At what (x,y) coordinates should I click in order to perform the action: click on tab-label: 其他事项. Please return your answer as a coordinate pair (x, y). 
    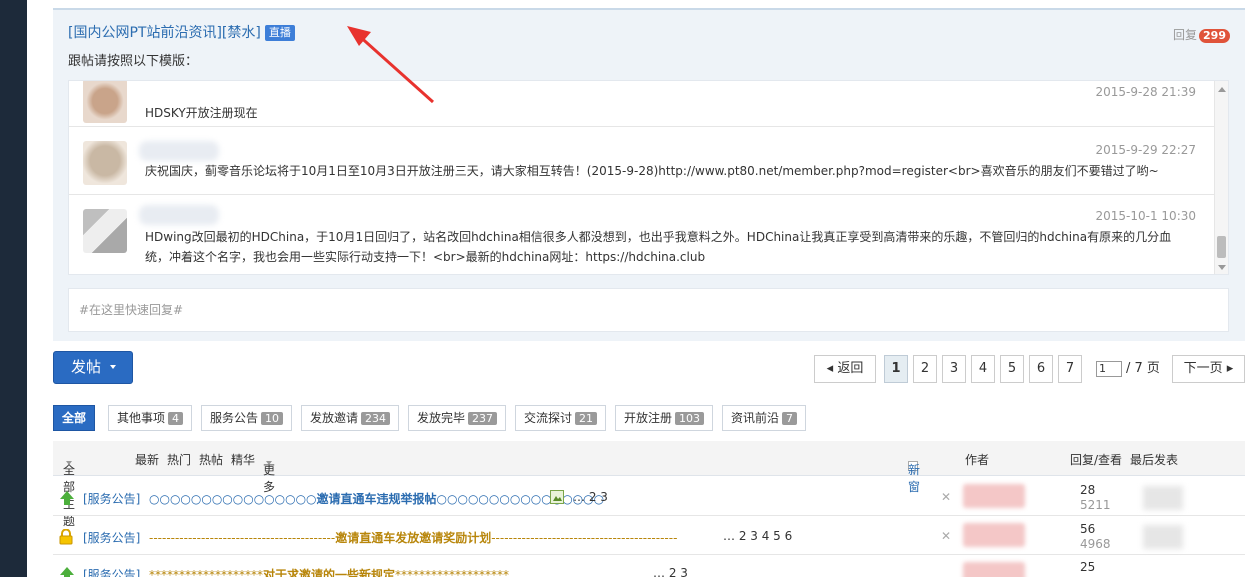
    Looking at the image, I should click on (141, 418).